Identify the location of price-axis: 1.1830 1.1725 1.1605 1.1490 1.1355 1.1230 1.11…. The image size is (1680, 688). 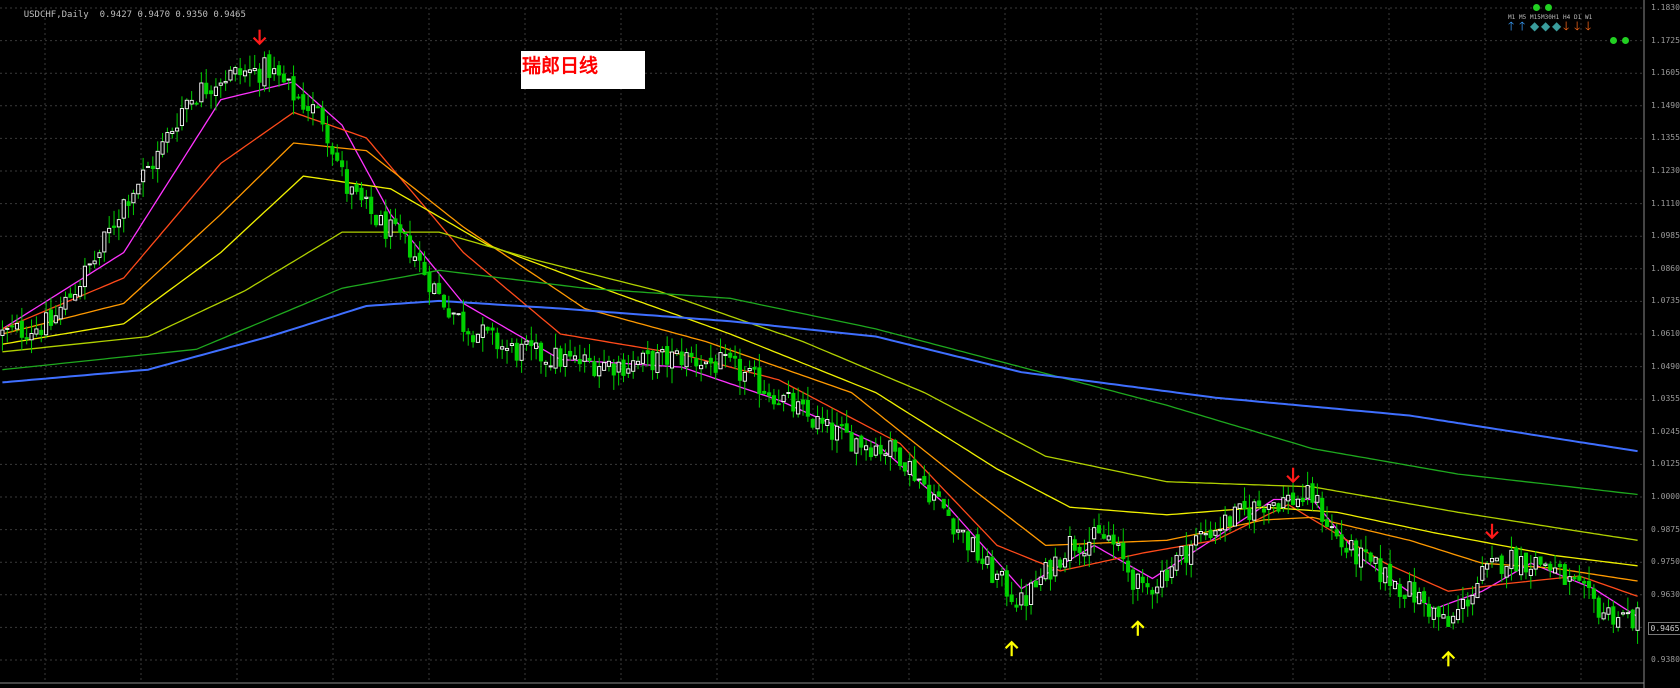
(1663, 344).